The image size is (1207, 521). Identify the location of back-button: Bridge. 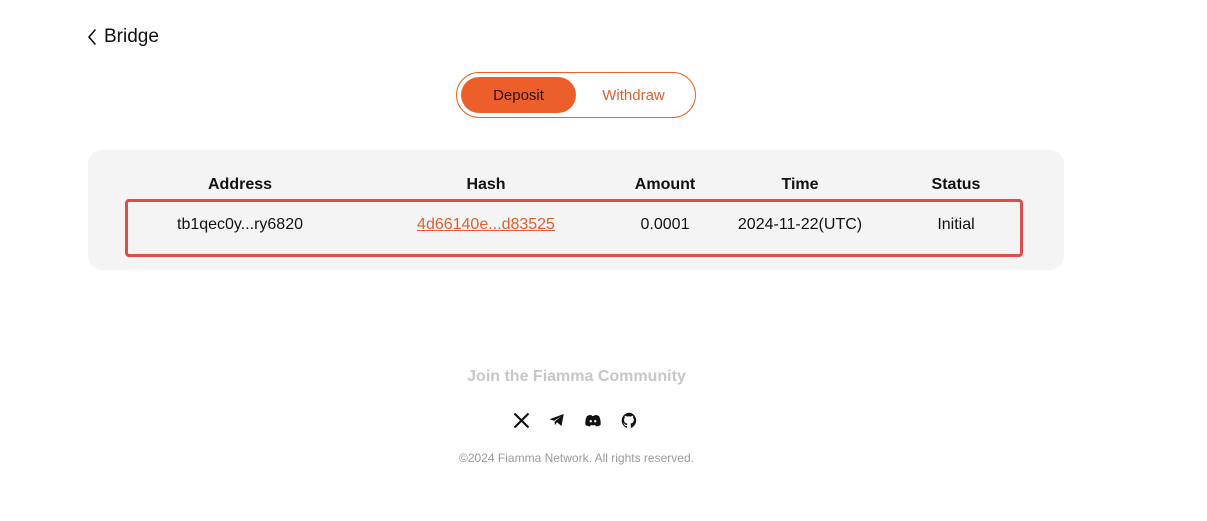
(122, 37).